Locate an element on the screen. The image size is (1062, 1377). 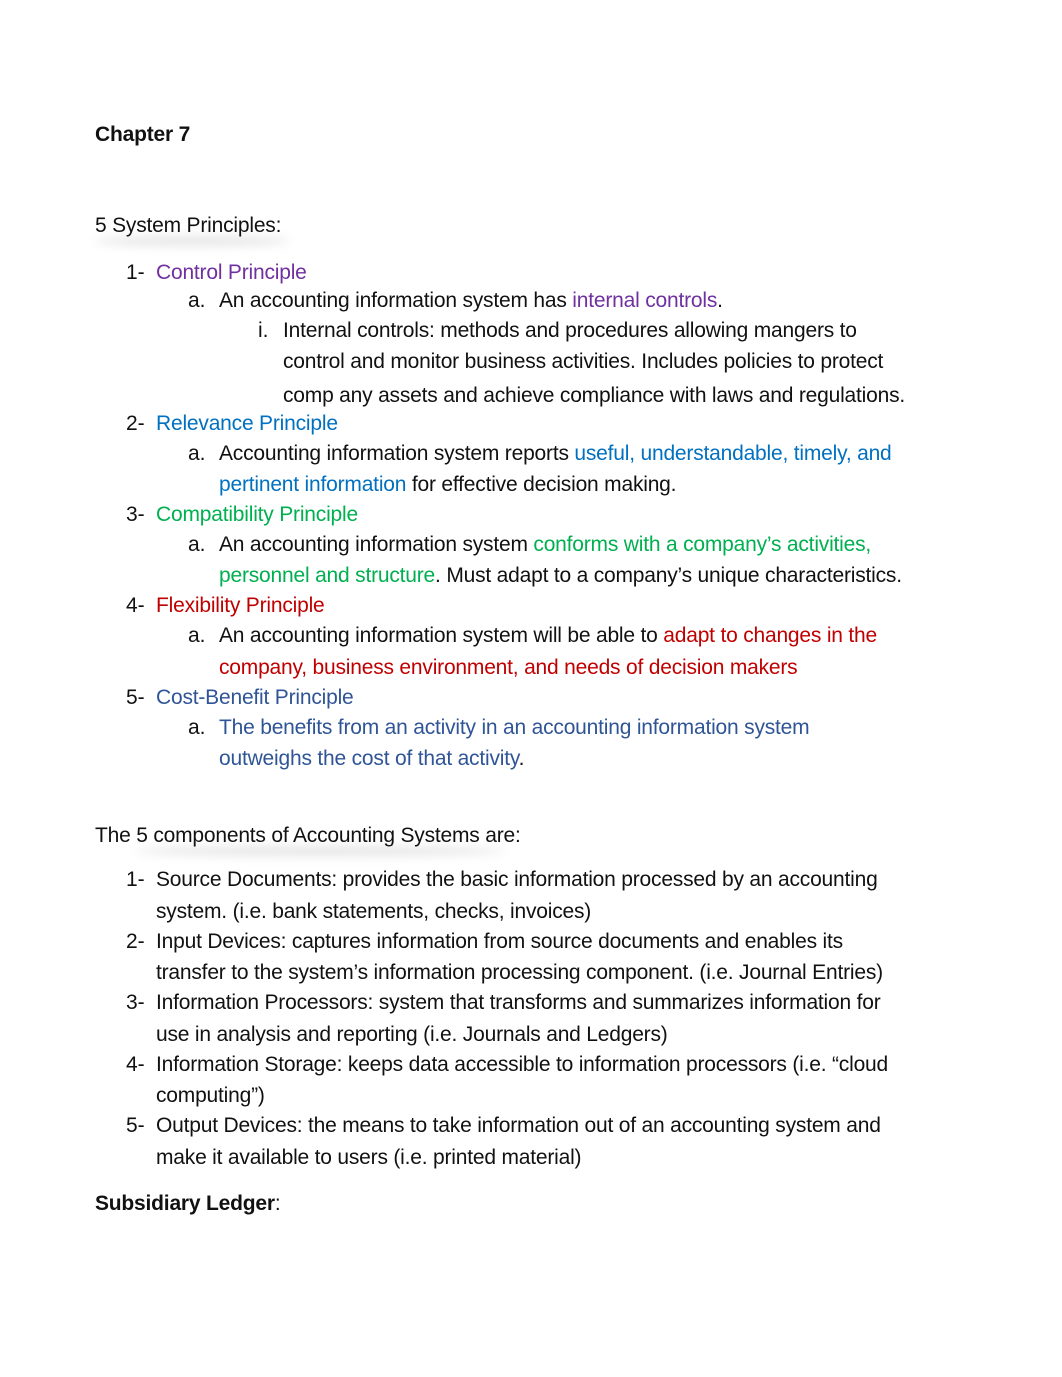
principle-desc-cost-benefit-cont: outweighs the cost of that activity. is located at coordinates (371, 759).